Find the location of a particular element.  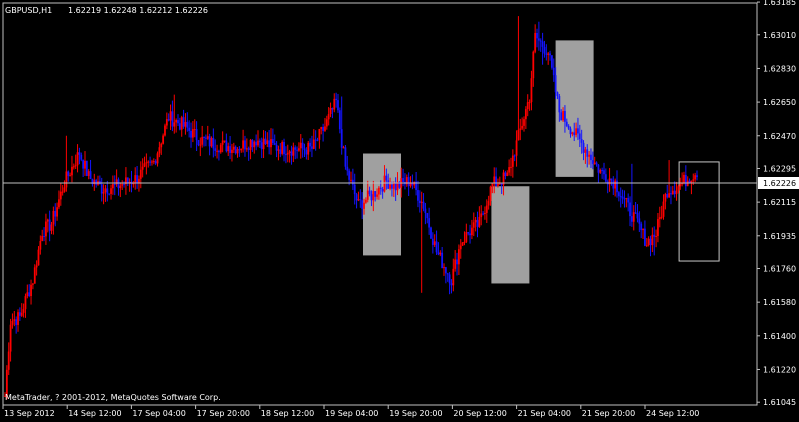

x-tick-label: 19 Sep 20:00 is located at coordinates (415, 413).